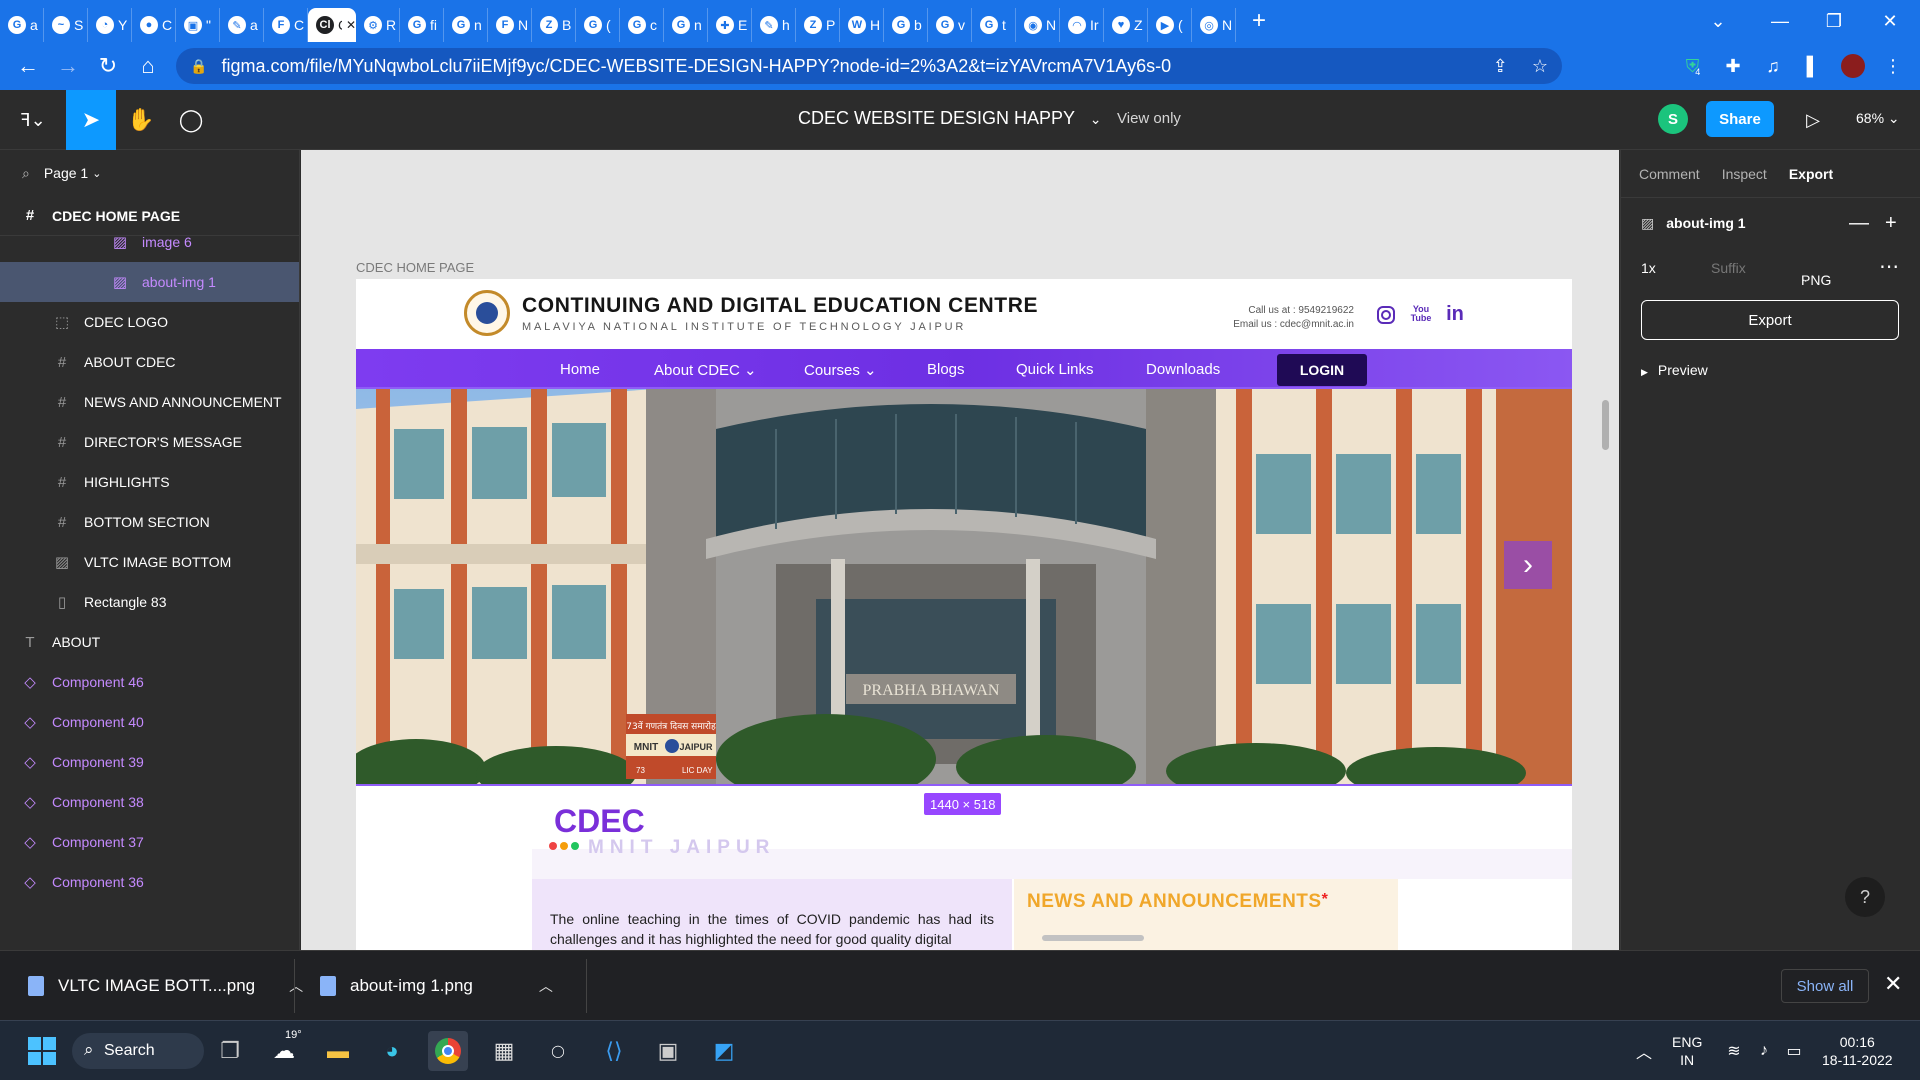  What do you see at coordinates (1674, 370) in the screenshot?
I see `preview-toggle: ▶ Preview` at bounding box center [1674, 370].